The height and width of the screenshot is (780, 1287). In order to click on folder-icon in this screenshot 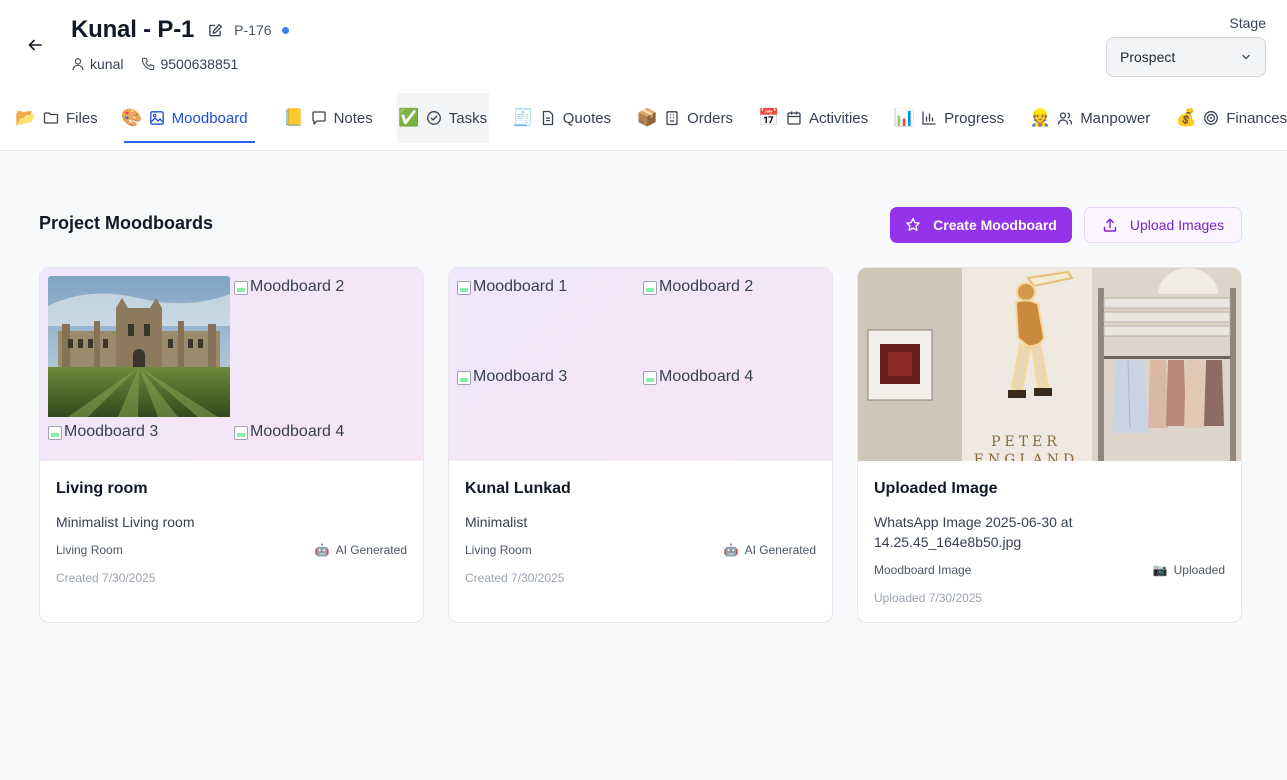, I will do `click(51, 118)`.